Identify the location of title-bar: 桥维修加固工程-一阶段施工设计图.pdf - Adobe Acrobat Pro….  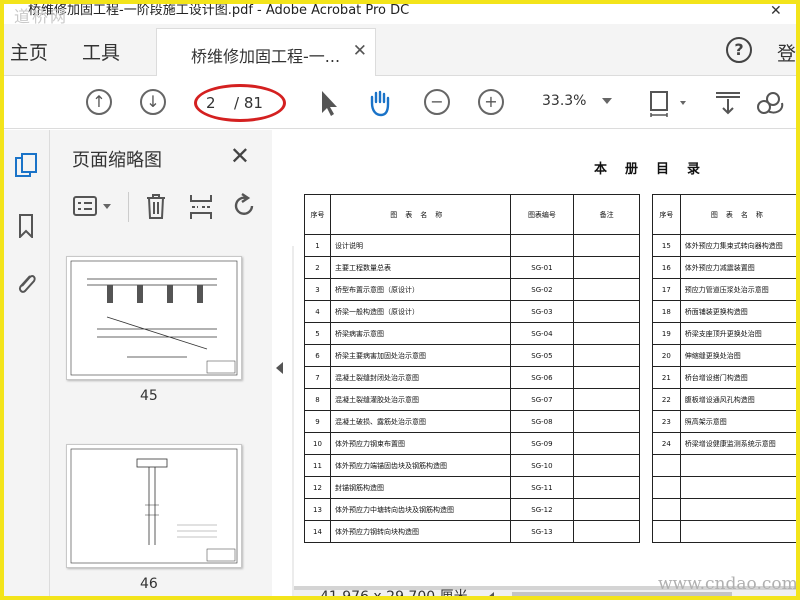
(400, 14).